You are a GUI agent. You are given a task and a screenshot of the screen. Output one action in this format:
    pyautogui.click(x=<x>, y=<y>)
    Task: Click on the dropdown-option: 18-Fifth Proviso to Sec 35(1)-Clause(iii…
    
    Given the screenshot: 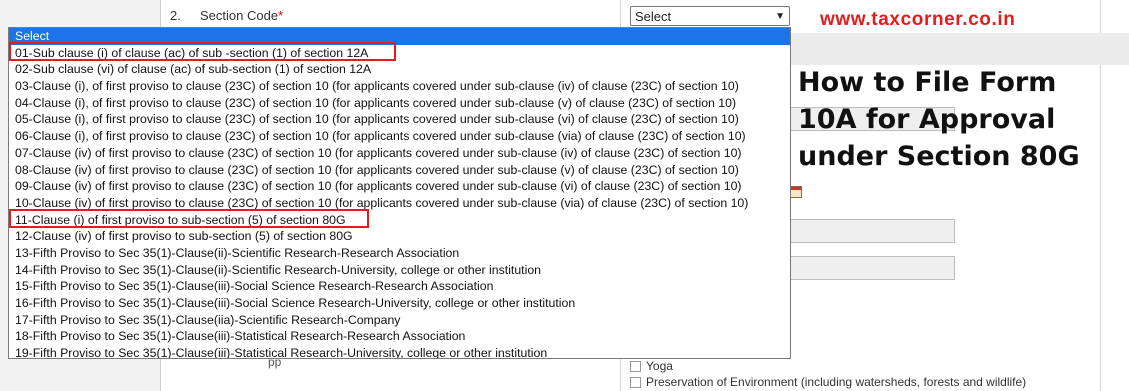 What is the action you would take?
    pyautogui.click(x=399, y=336)
    